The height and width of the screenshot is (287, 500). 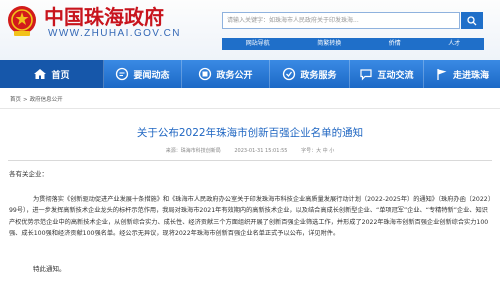 What do you see at coordinates (46, 100) in the screenshot?
I see `breadcrumb-open-gov: 政府信息公开` at bounding box center [46, 100].